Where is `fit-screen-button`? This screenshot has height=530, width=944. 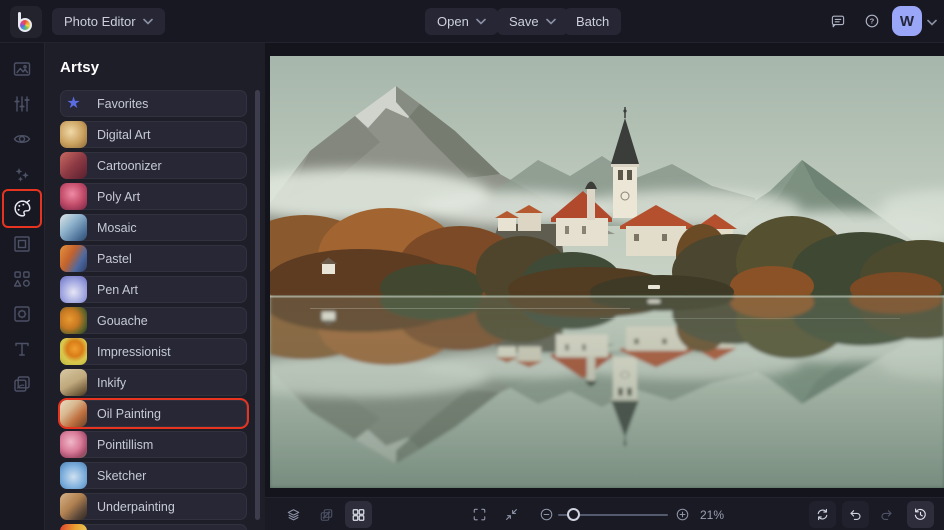
fit-screen-button is located at coordinates (511, 514).